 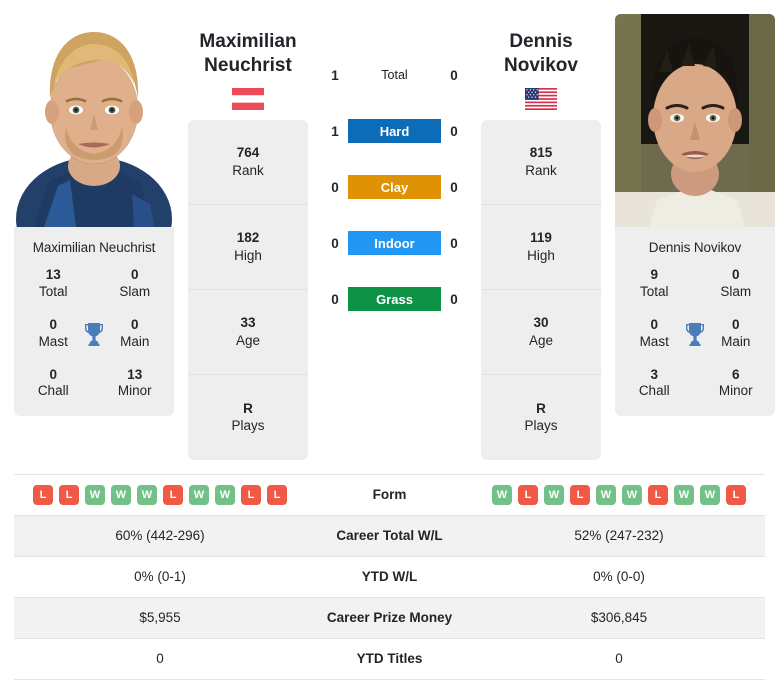 I want to click on stat-label: Mast, so click(x=53, y=341).